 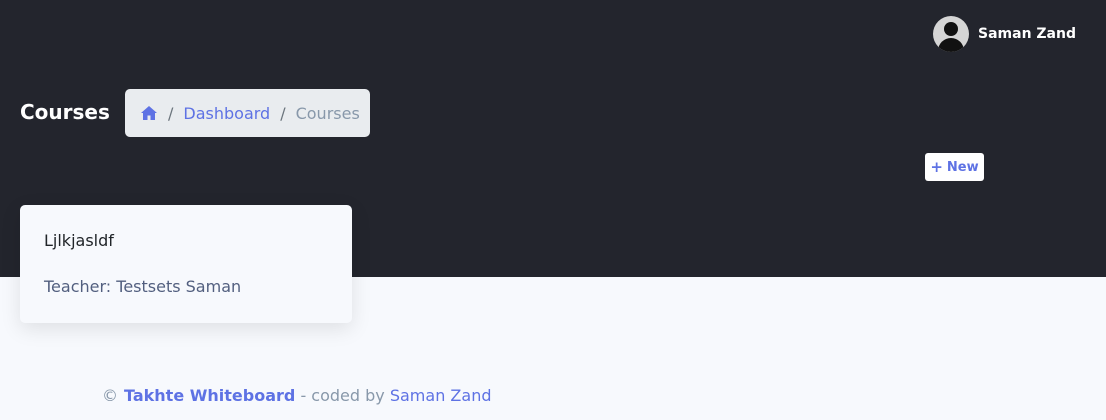 I want to click on user-menu: Saman Zand, so click(x=1004, y=34).